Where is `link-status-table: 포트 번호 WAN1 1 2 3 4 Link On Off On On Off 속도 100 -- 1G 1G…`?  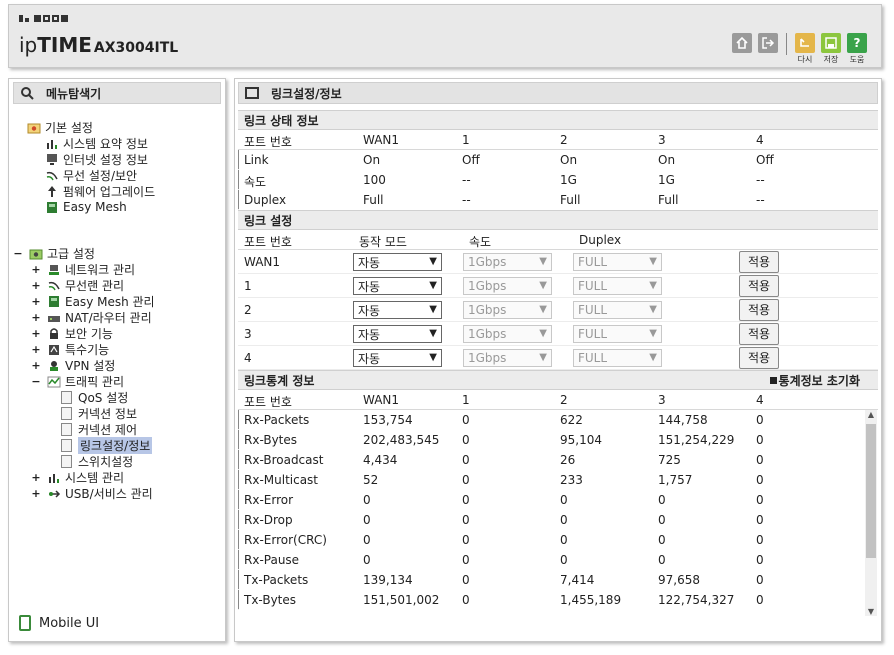 link-status-table: 포트 번호 WAN1 1 2 3 4 Link On Off On On Off 속도 100 -- 1G 1G… is located at coordinates (558, 170).